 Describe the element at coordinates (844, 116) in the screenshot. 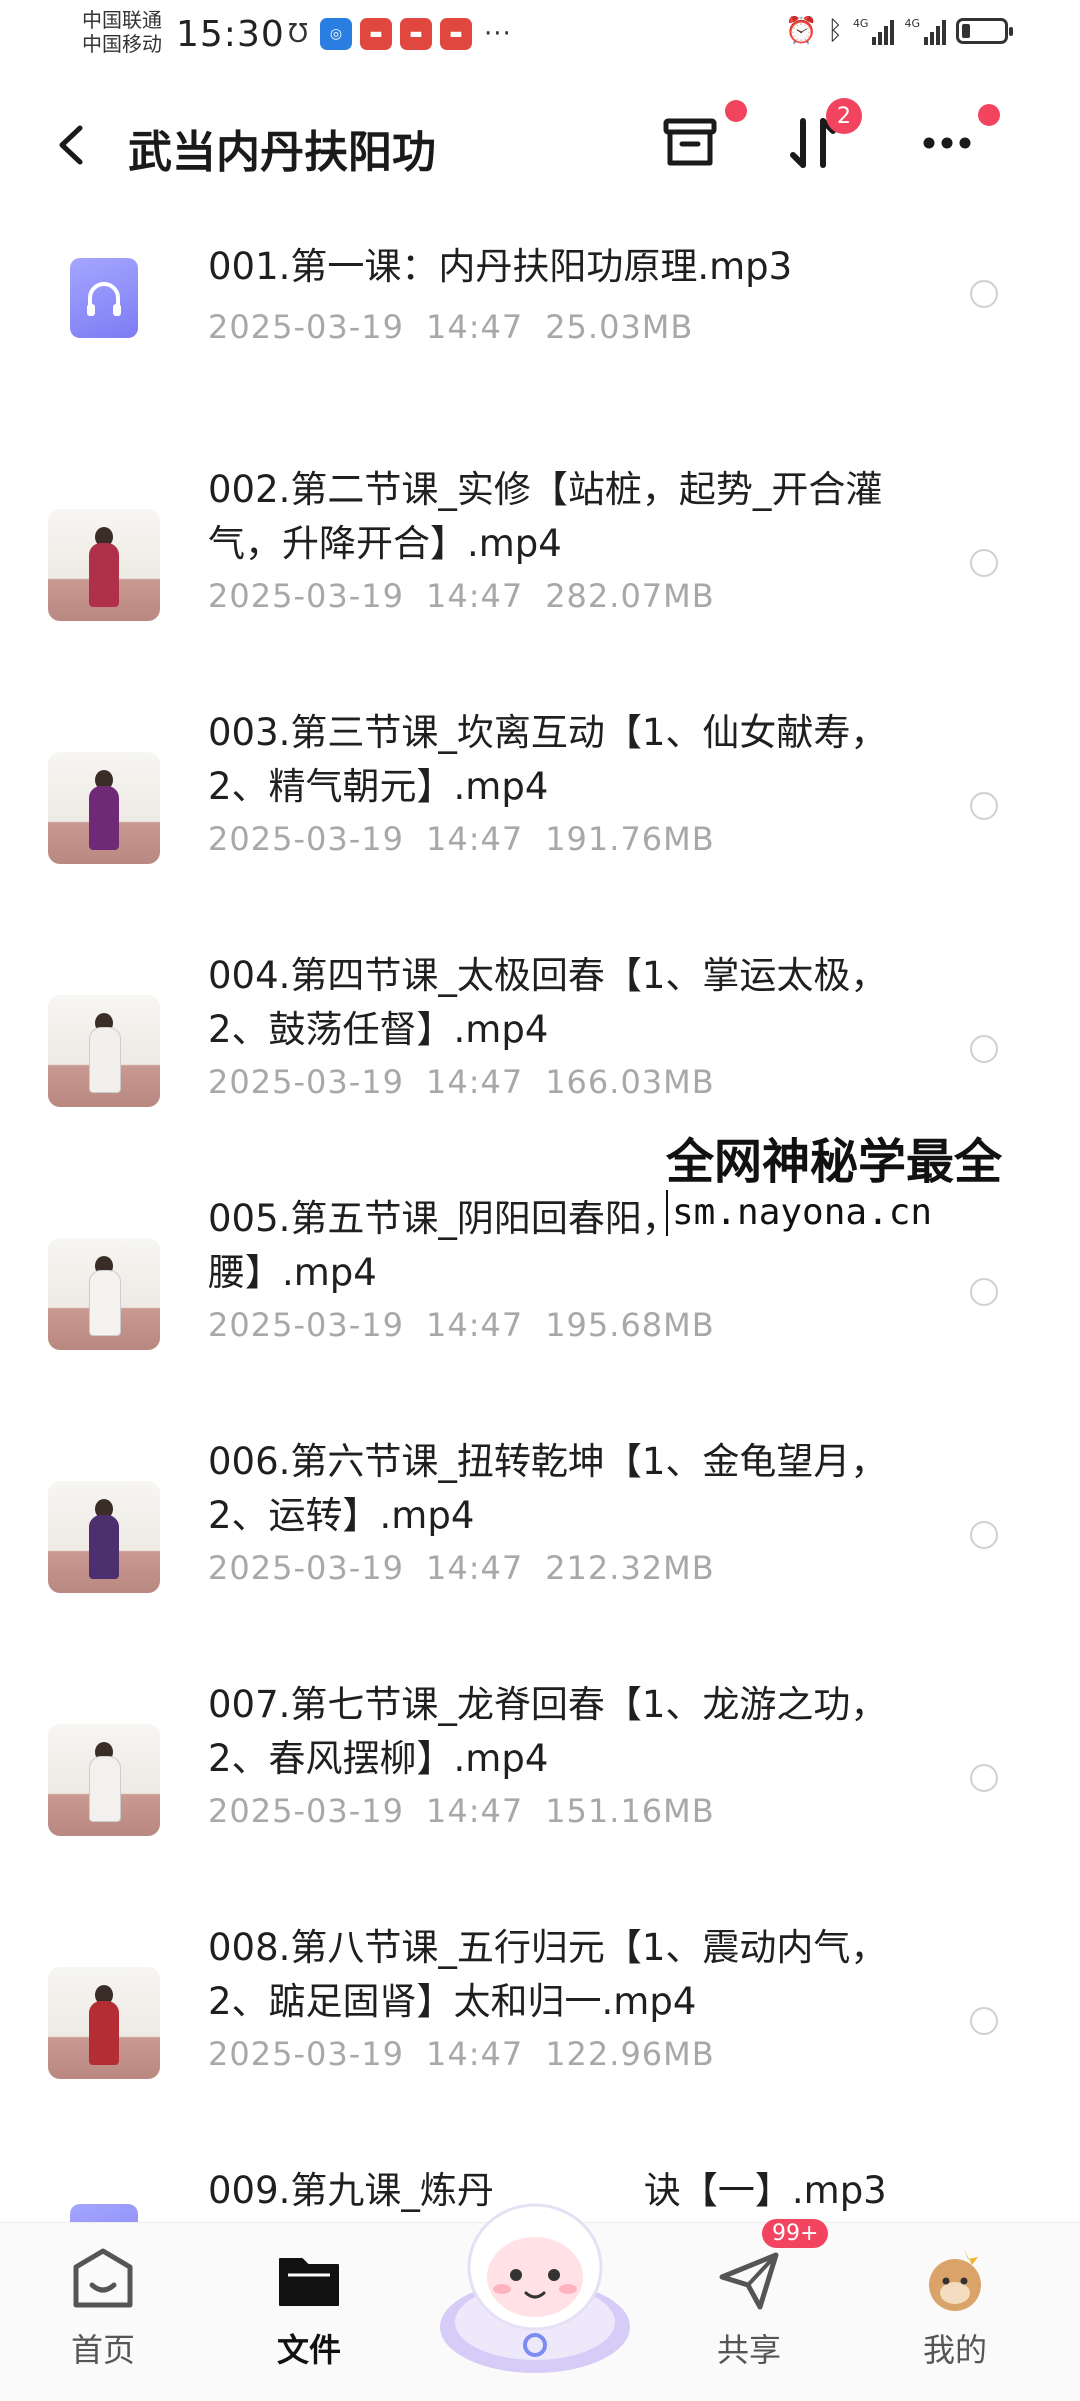

I see `sort-badge: 2` at that location.